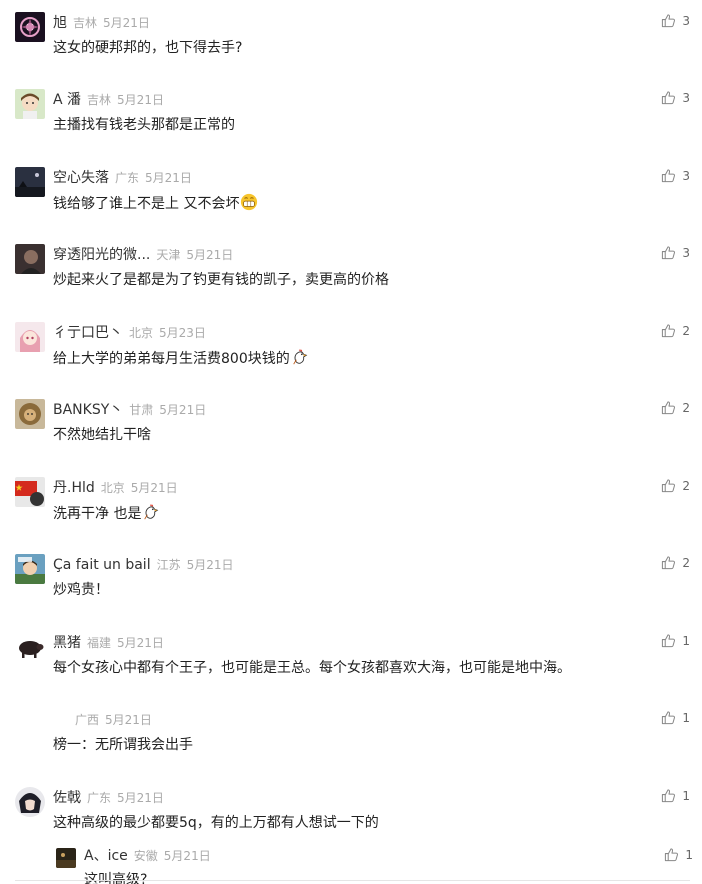 This screenshot has height=884, width=702. Describe the element at coordinates (115, 487) in the screenshot. I see `comment-meta: 丹.Hld 北京 5月21日` at that location.